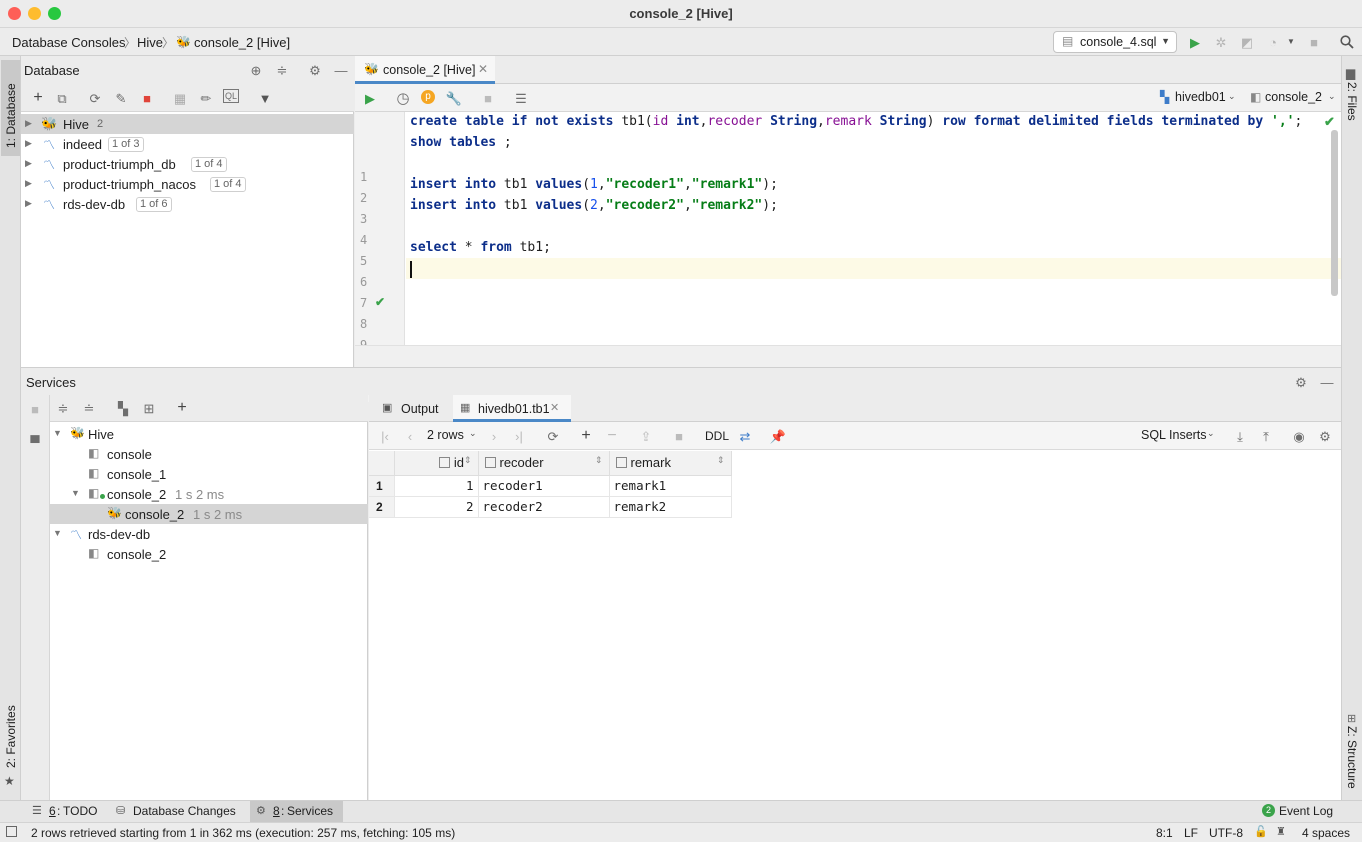 The image size is (1362, 842). Describe the element at coordinates (428, 97) in the screenshot. I see `parameters-icon: p` at that location.